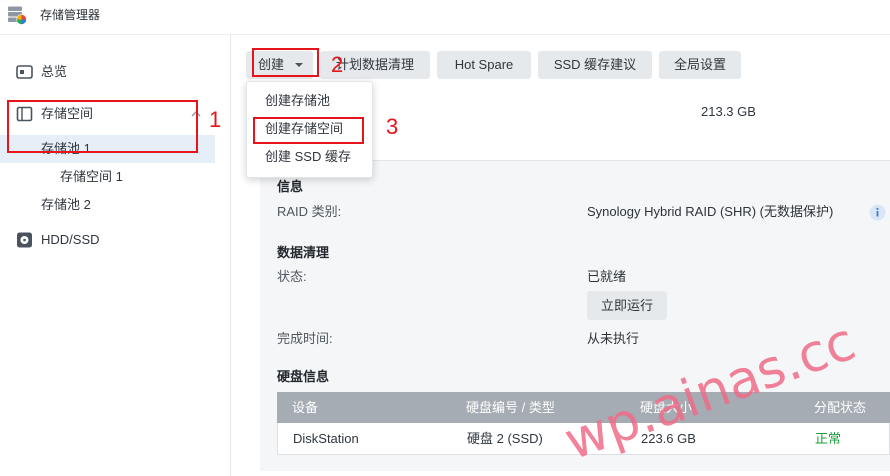 This screenshot has height=476, width=890. What do you see at coordinates (337, 64) in the screenshot?
I see `annotation-number-2: 2` at bounding box center [337, 64].